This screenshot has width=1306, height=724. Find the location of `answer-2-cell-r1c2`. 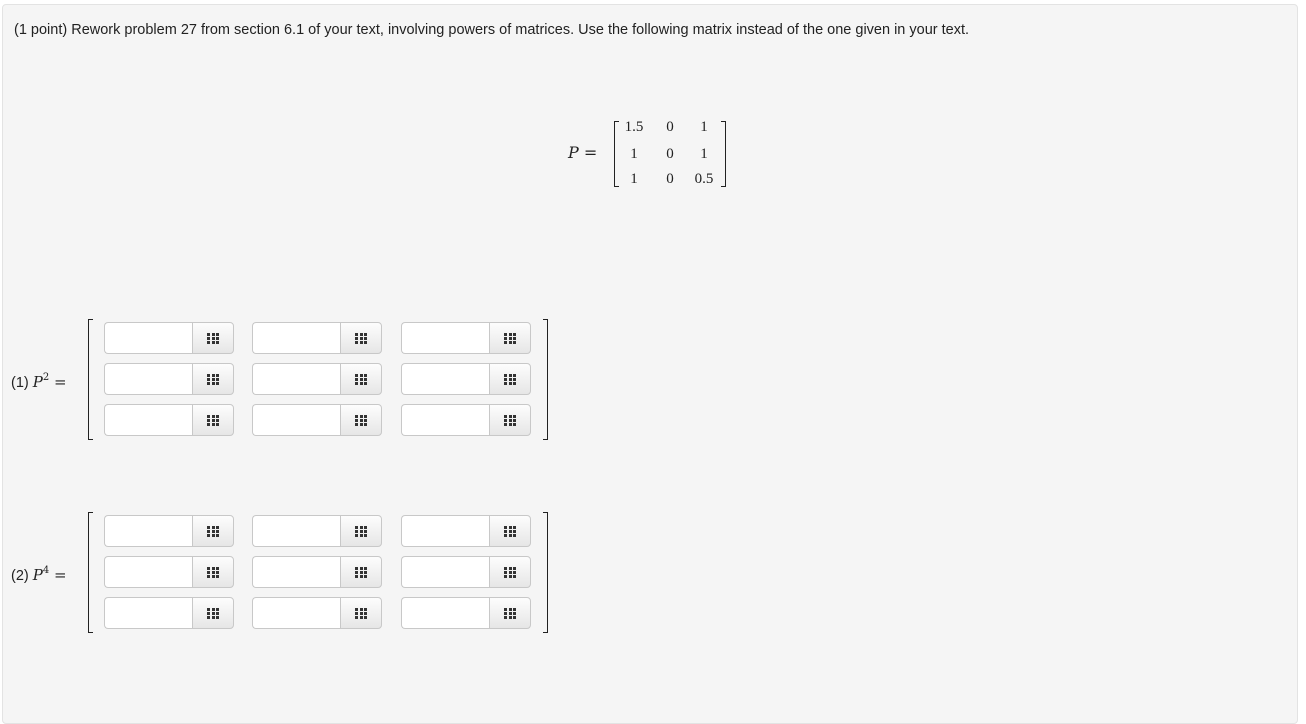

answer-2-cell-r1c2 is located at coordinates (317, 531).